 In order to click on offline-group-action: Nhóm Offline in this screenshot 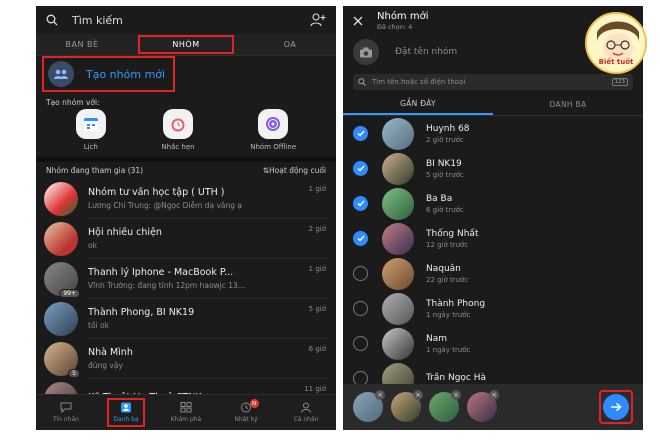, I will do `click(273, 133)`.